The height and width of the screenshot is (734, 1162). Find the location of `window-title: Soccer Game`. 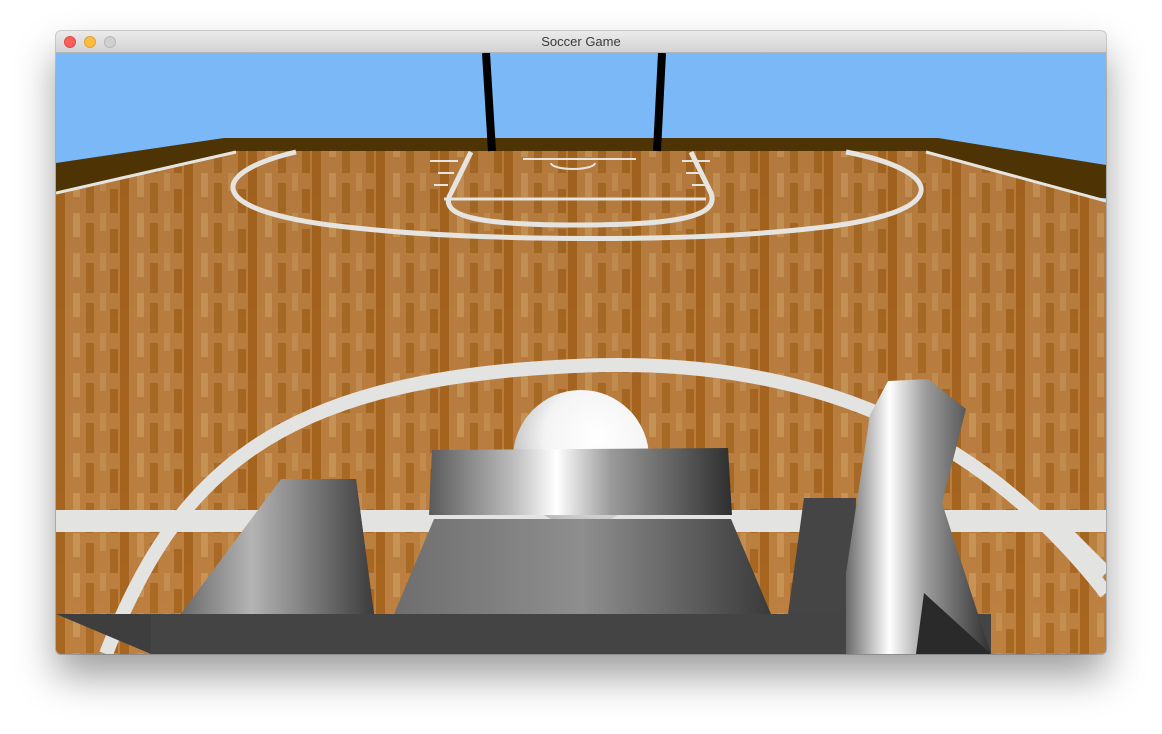

window-title: Soccer Game is located at coordinates (581, 41).